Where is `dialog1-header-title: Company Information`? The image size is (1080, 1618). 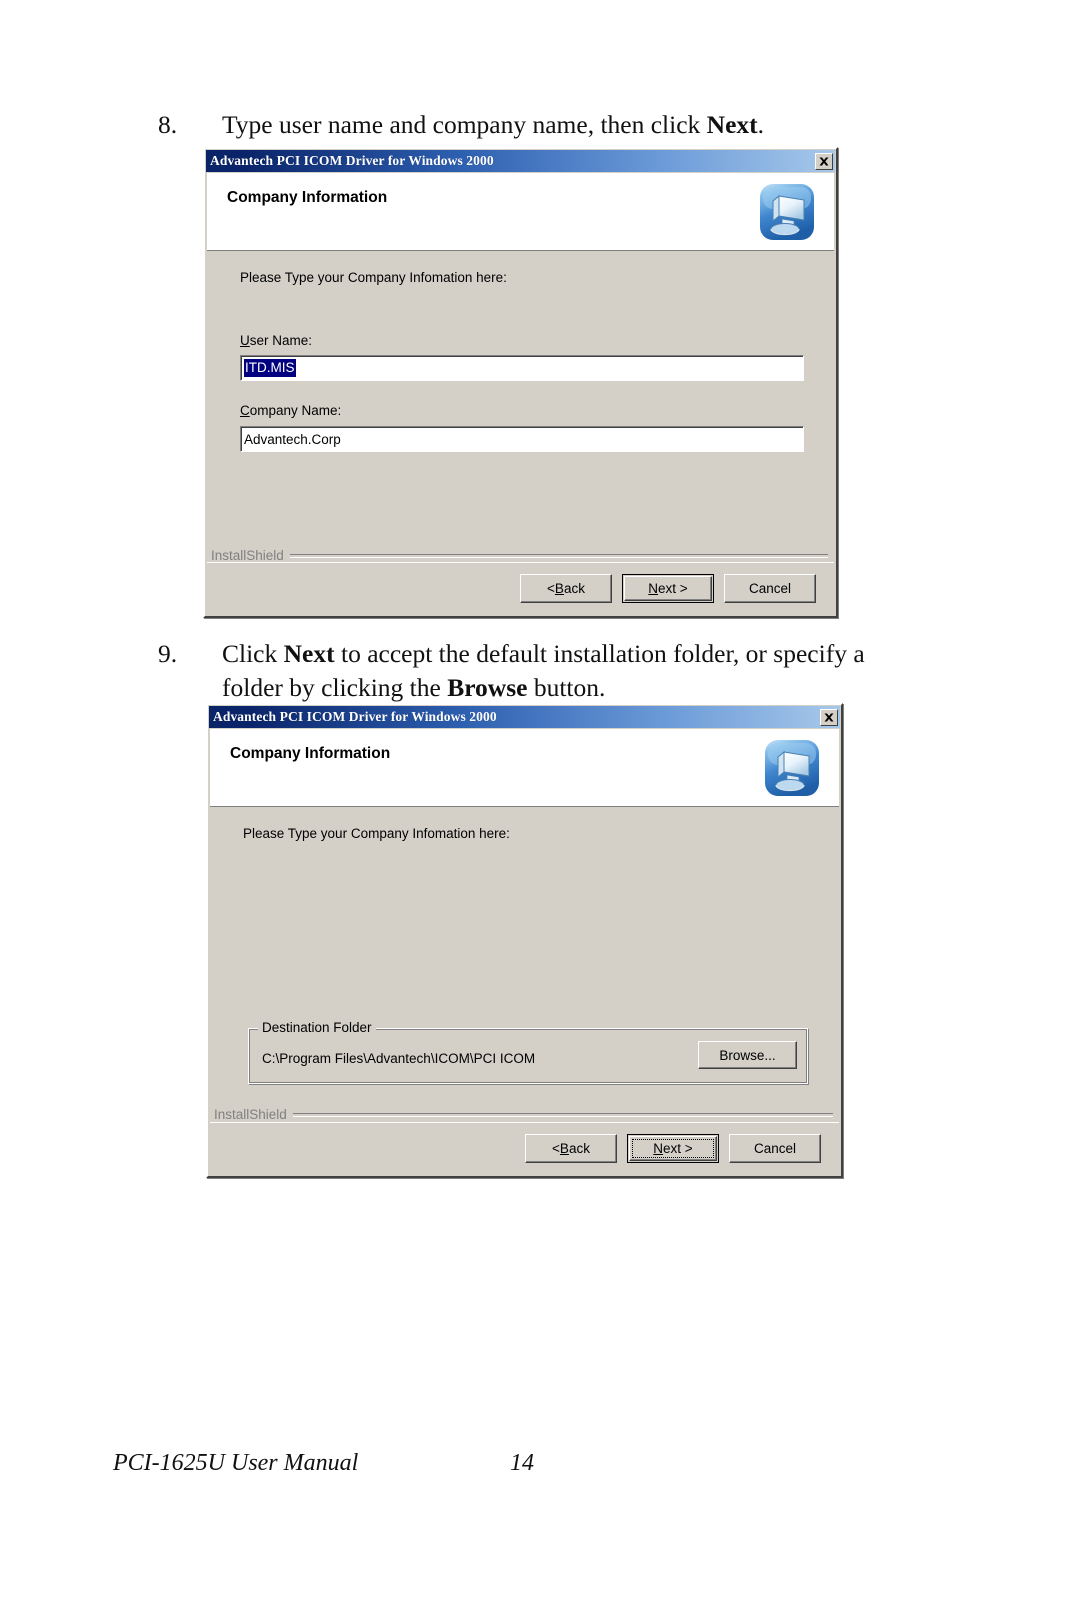
dialog1-header-title: Company Information is located at coordinates (307, 197).